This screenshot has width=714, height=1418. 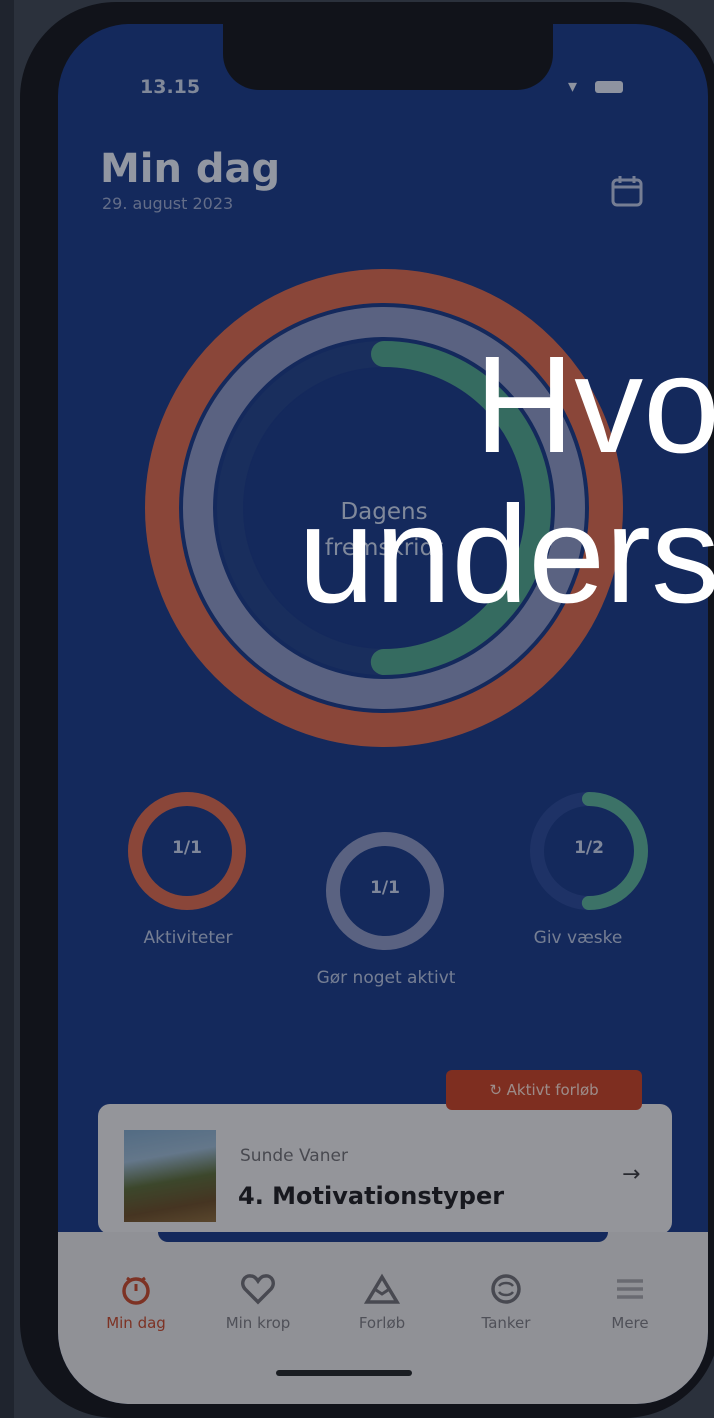 I want to click on wifi-icon: ▾, so click(x=576, y=86).